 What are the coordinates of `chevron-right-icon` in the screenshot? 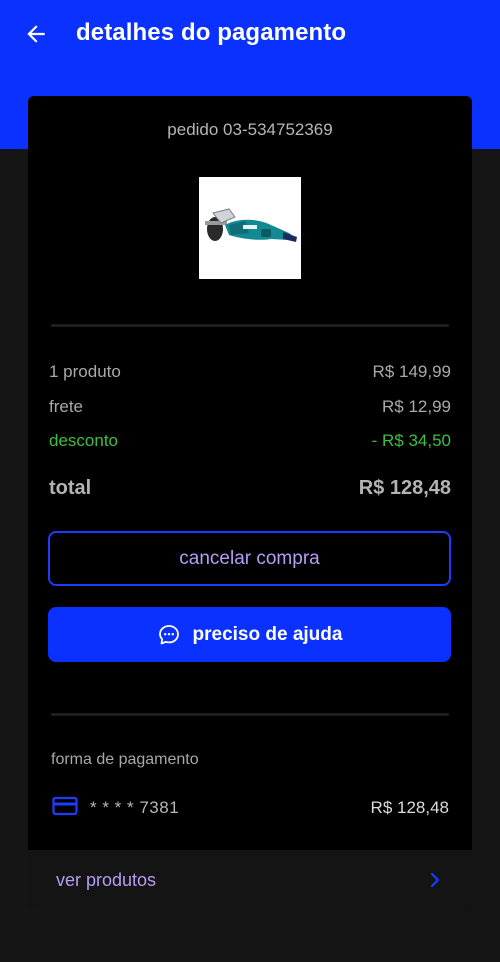 It's located at (435, 880).